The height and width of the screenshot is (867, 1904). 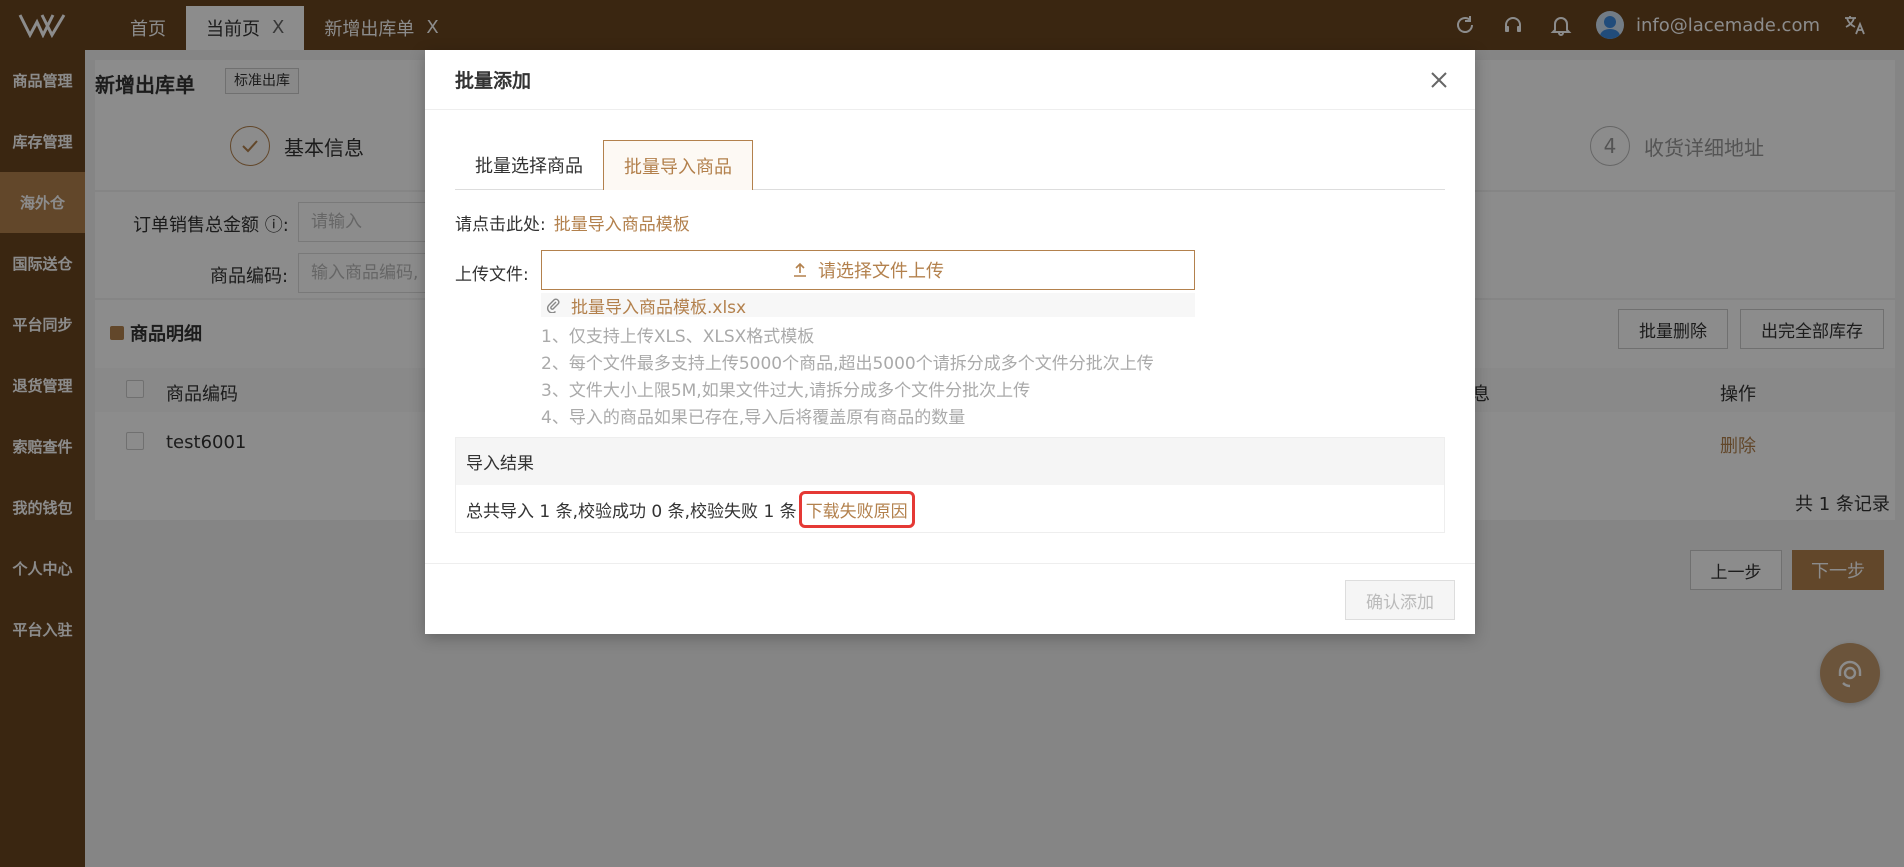 I want to click on import-result-panel: 导入结果 总共导入 1 条,校验成功 0 条,校验失败 1 条 下载失败原因, so click(x=950, y=485).